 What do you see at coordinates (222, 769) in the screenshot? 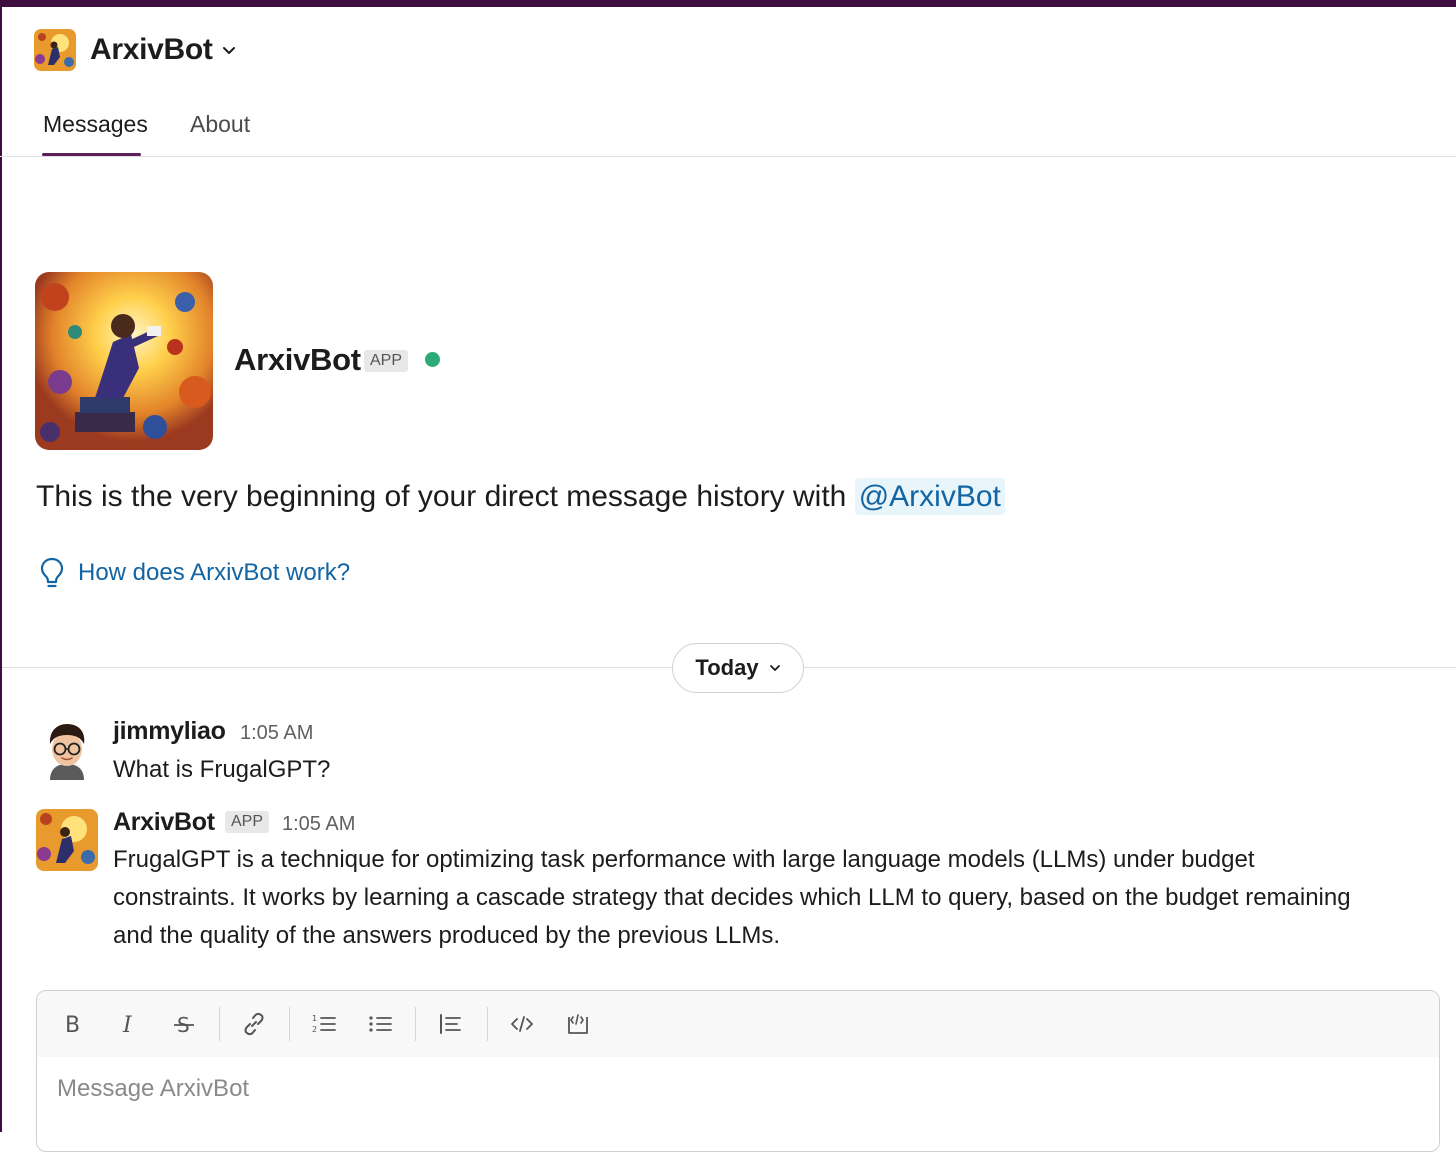
I see `message-text: What is FrugalGPT?` at bounding box center [222, 769].